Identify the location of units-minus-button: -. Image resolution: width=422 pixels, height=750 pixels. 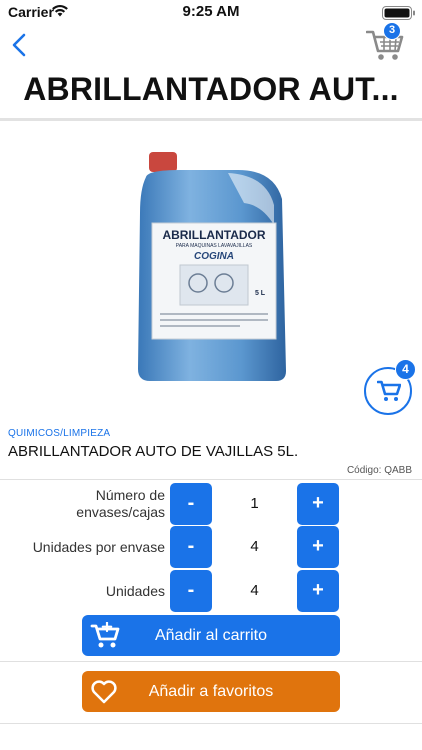
(191, 591).